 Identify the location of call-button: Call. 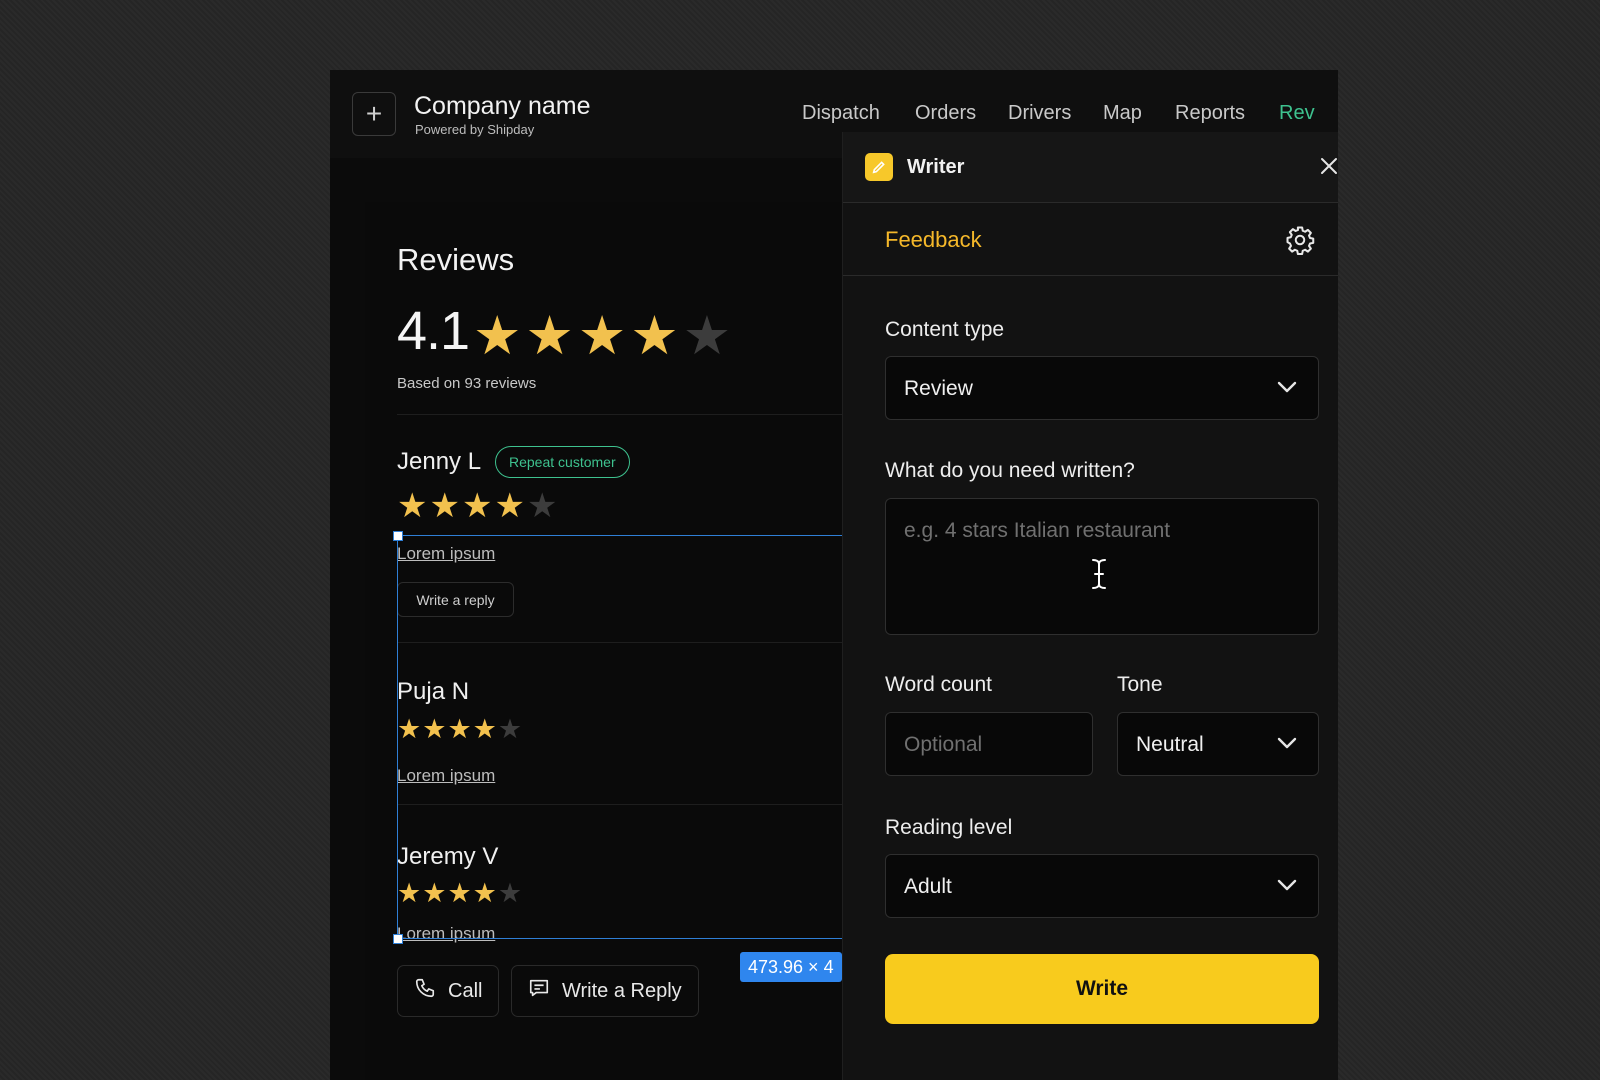
(448, 991).